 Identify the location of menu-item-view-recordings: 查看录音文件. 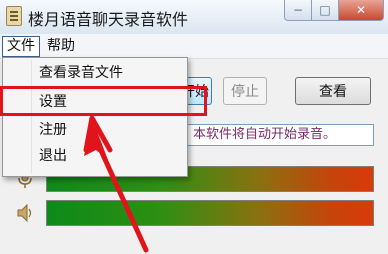
(109, 73).